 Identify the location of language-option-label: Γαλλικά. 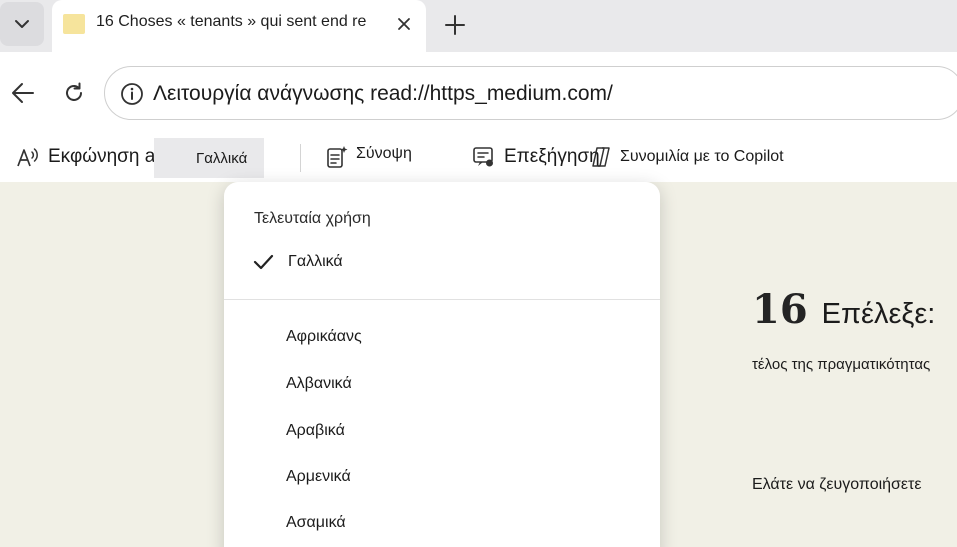
(315, 261).